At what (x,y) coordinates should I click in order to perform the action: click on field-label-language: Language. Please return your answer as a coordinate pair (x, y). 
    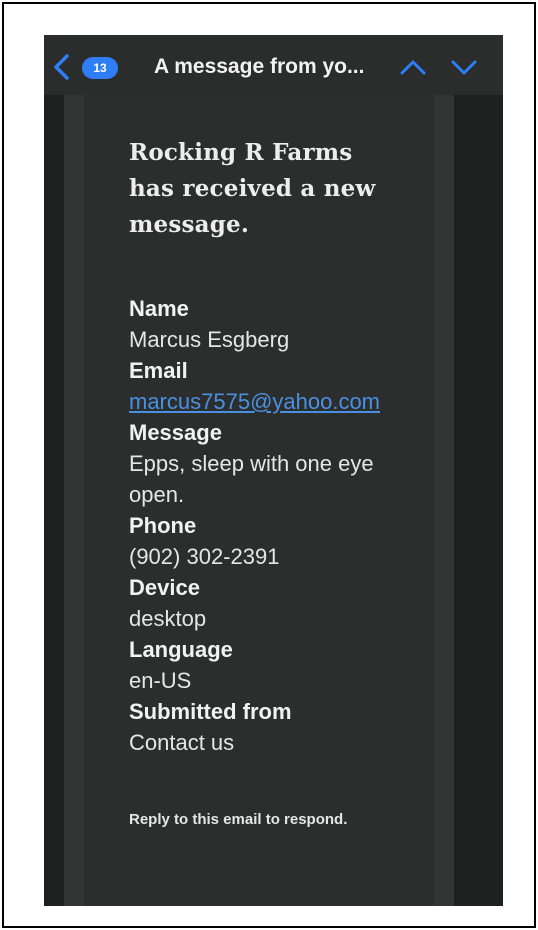
    Looking at the image, I should click on (181, 649).